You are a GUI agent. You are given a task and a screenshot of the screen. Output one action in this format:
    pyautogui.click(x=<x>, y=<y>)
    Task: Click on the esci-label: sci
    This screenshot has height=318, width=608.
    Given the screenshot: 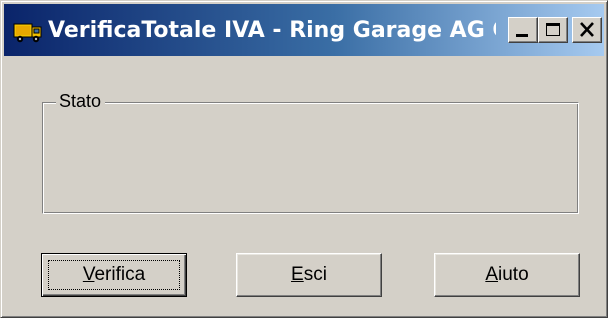 What is the action you would take?
    pyautogui.click(x=315, y=274)
    